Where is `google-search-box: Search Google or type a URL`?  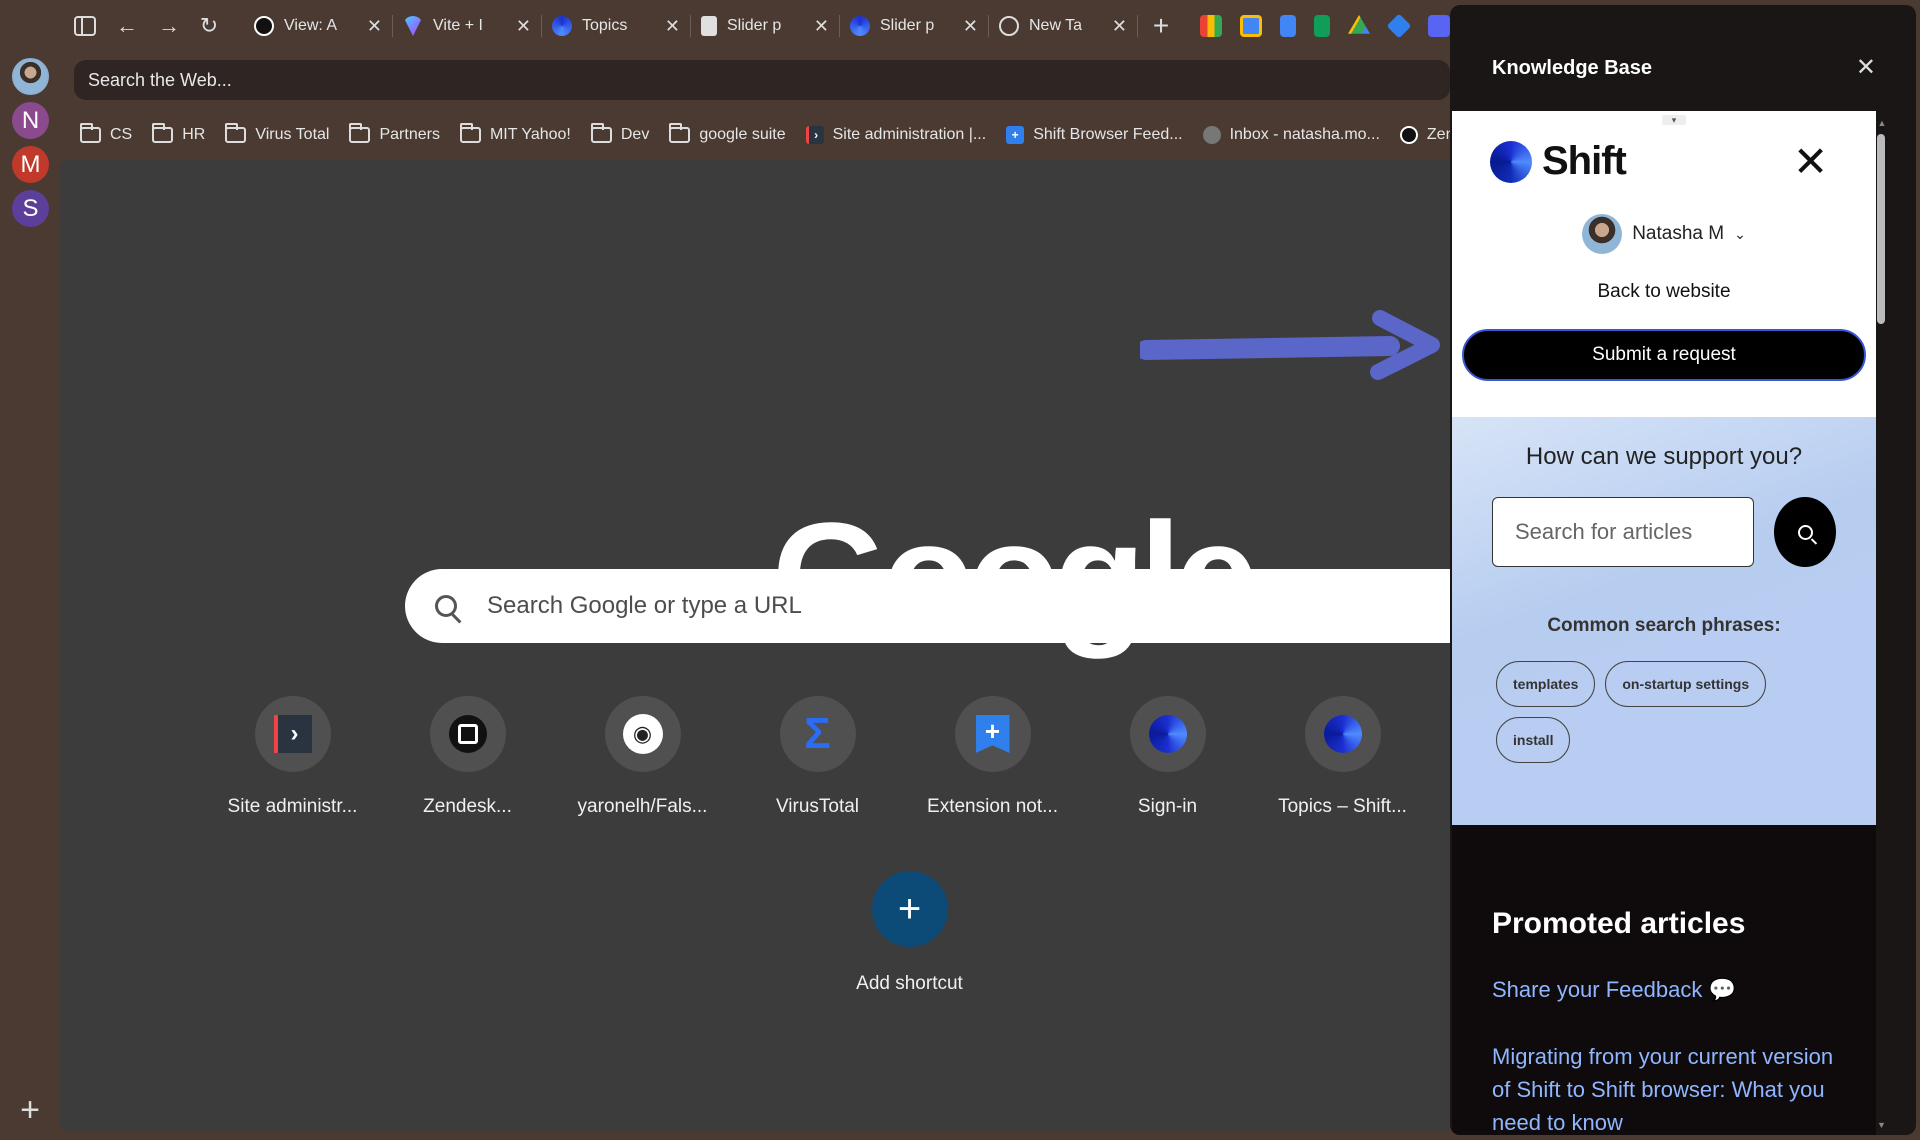
google-search-box: Search Google or type a URL is located at coordinates (927, 606).